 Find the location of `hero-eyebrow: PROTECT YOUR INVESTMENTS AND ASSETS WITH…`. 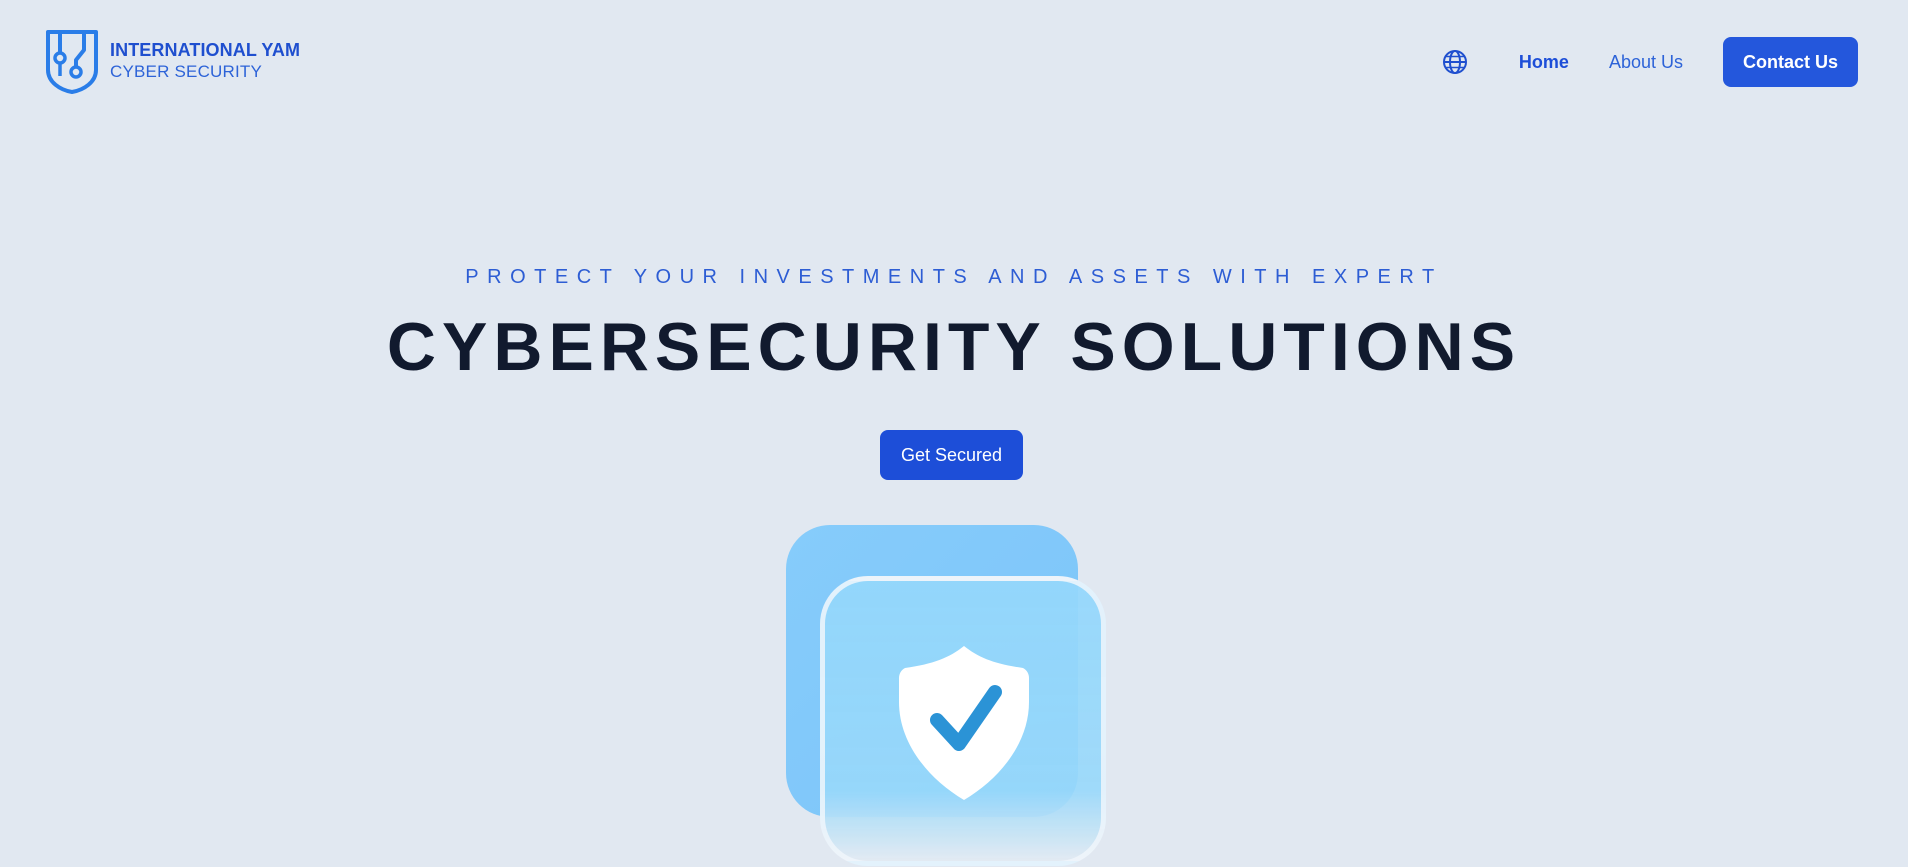

hero-eyebrow: PROTECT YOUR INVESTMENTS AND ASSETS WITH… is located at coordinates (954, 277).